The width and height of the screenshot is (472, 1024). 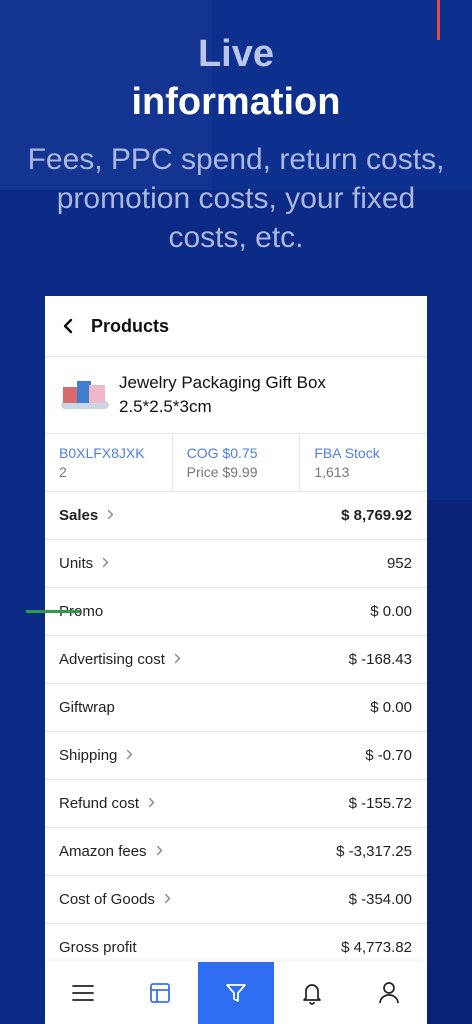 What do you see at coordinates (236, 708) in the screenshot?
I see `metric-row-giftwrap: Giftwrap $ 0.00` at bounding box center [236, 708].